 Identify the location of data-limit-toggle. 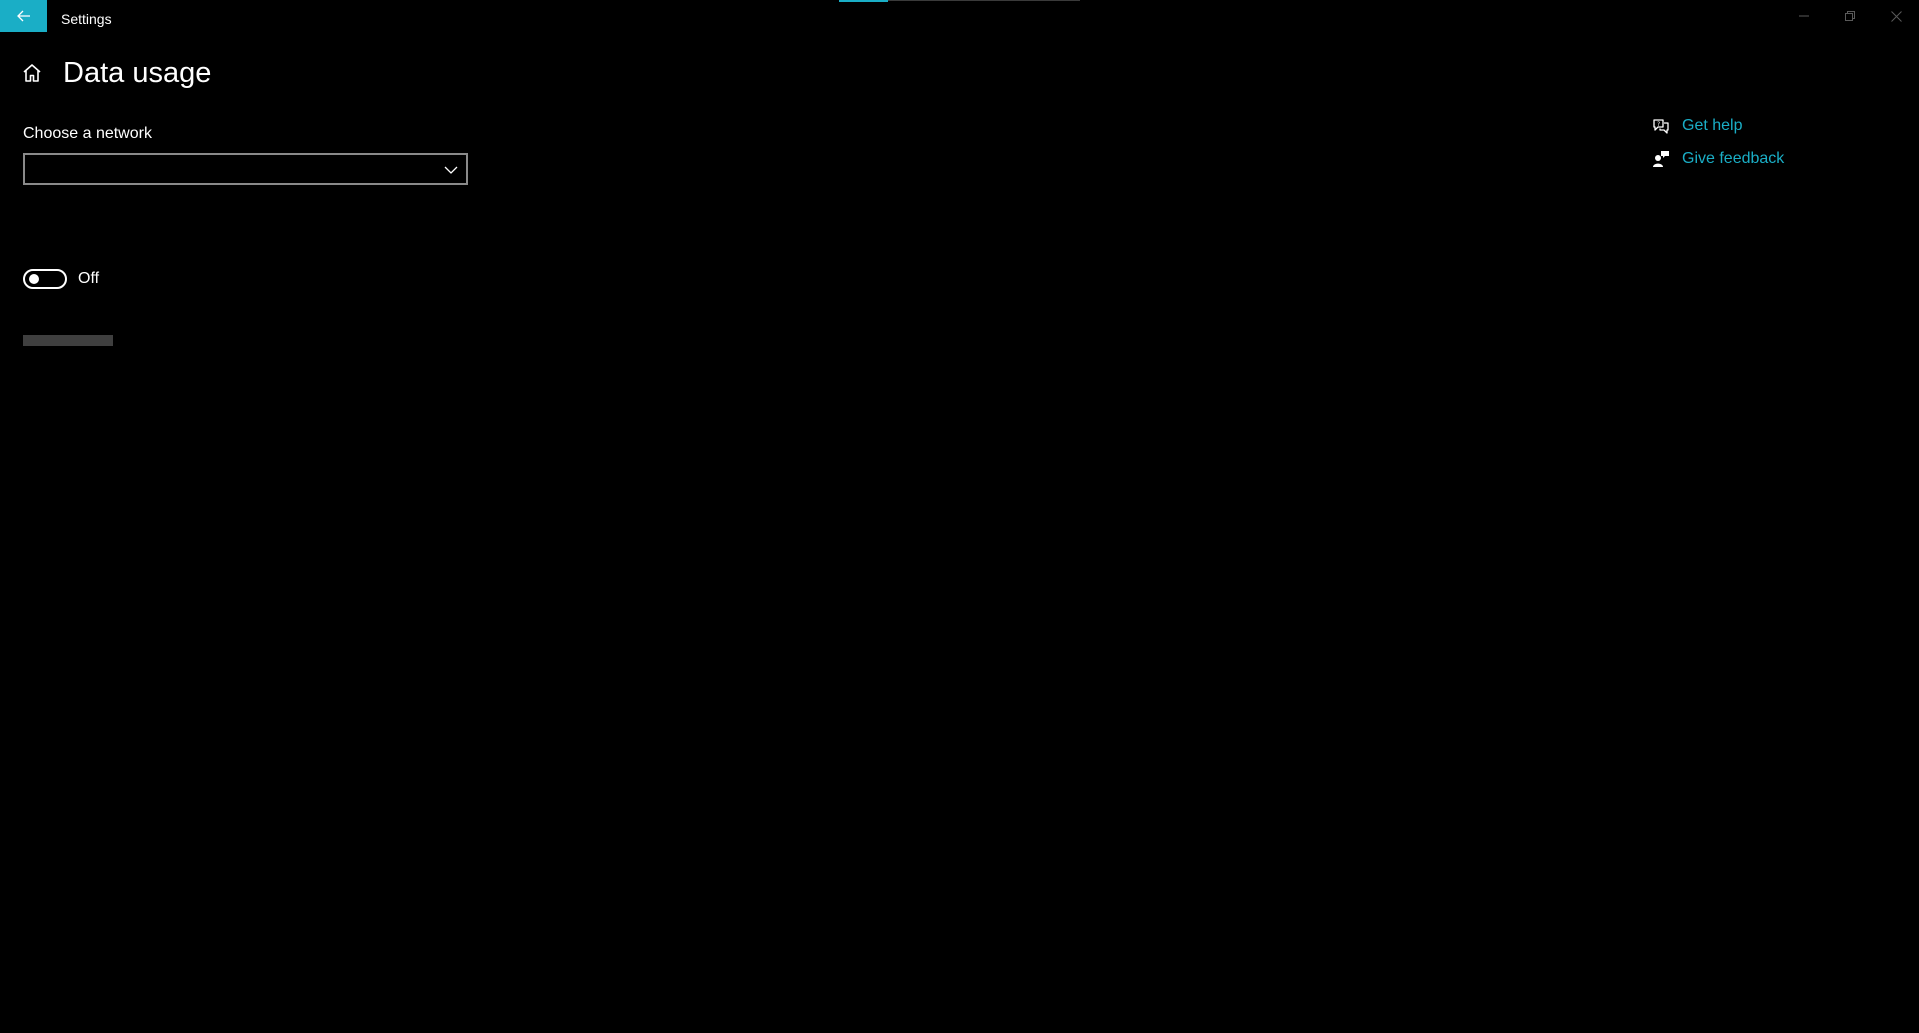
(45, 279).